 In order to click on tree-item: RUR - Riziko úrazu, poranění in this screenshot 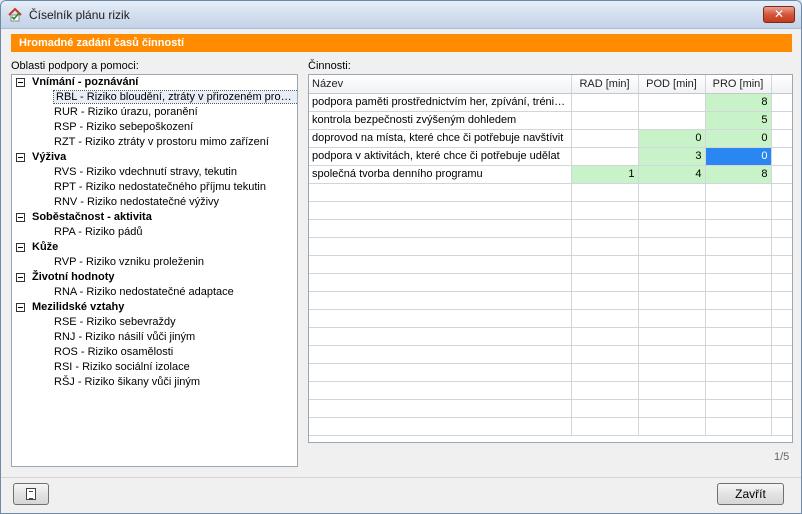, I will do `click(154, 112)`.